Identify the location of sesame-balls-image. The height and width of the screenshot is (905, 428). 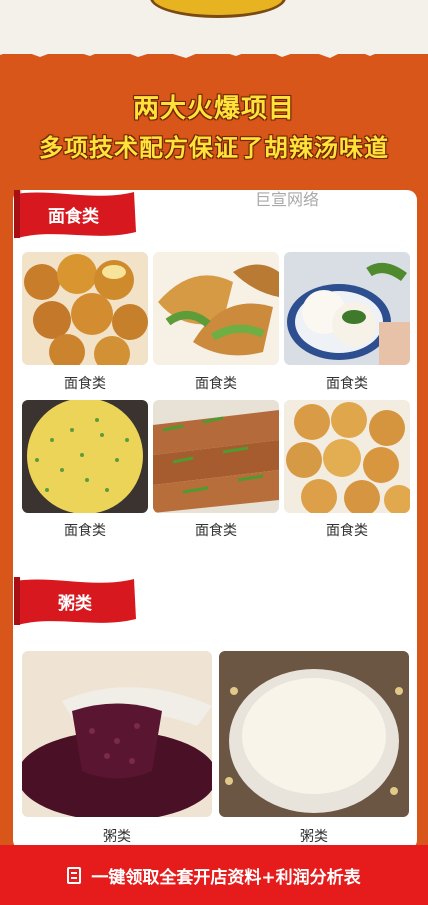
(347, 456).